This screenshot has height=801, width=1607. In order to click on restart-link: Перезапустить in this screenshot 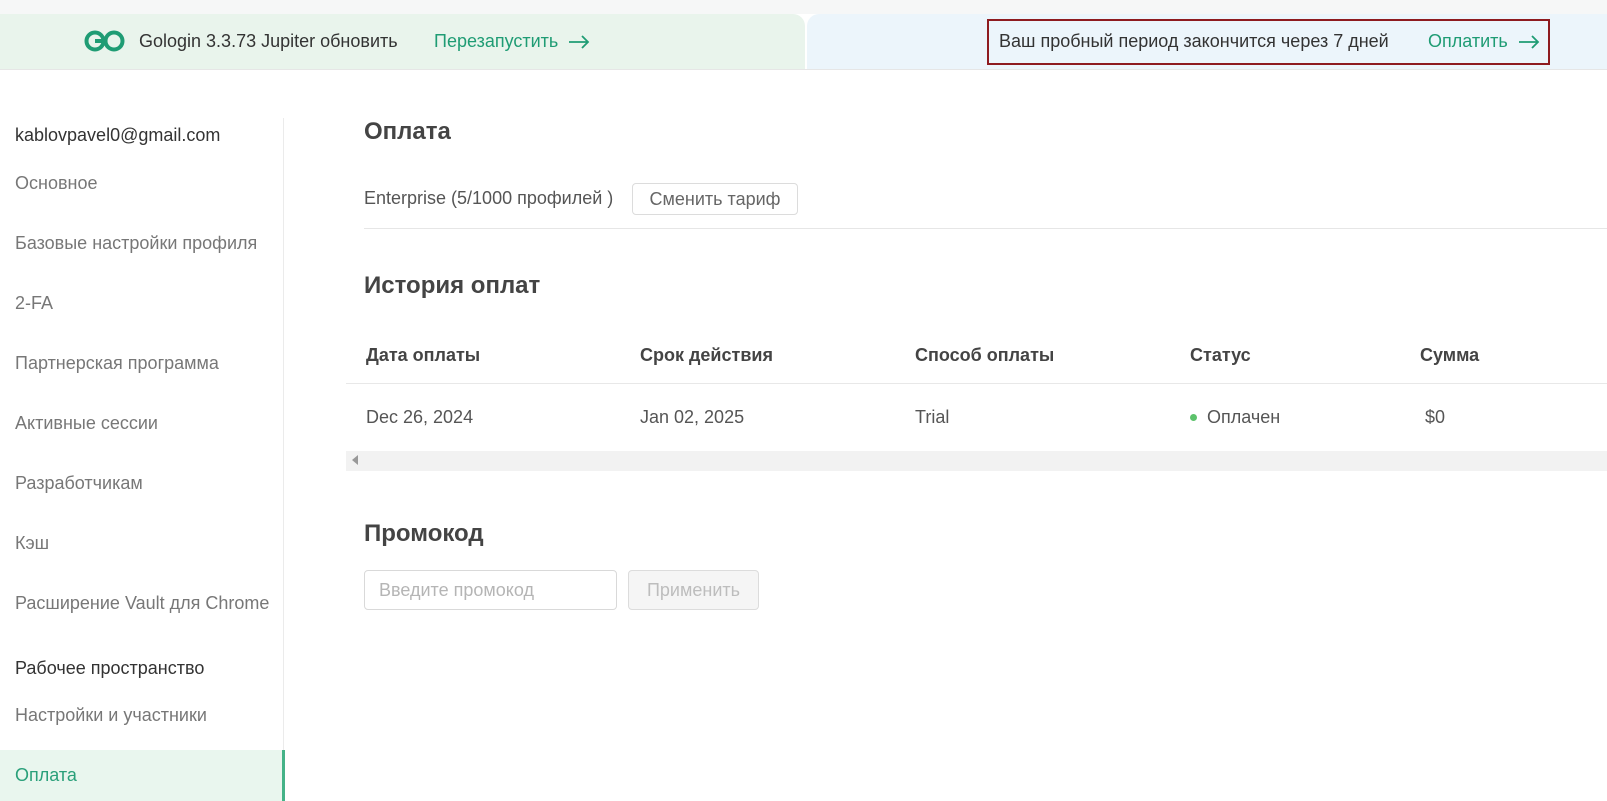, I will do `click(512, 41)`.